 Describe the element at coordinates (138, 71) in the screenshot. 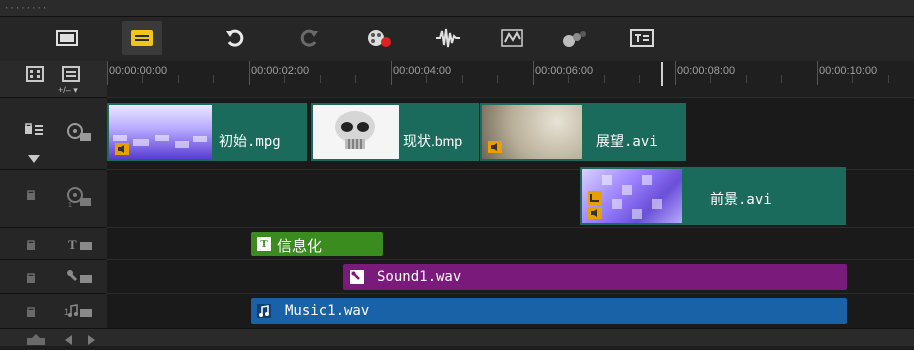

I see `ruler-tick-label: 00:00:00:00` at that location.